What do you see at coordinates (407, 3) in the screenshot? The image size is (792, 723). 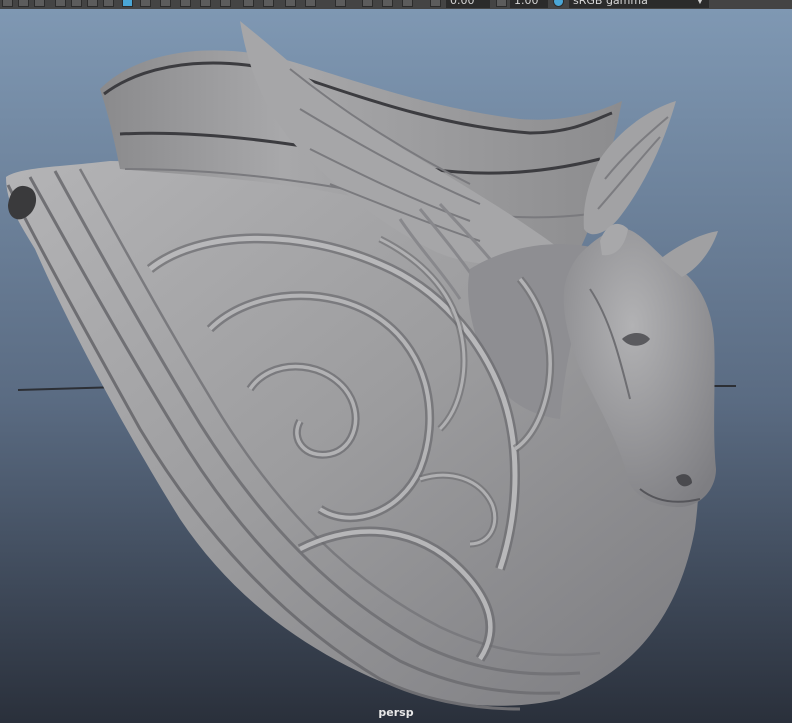 I see `camera-attr-icon` at bounding box center [407, 3].